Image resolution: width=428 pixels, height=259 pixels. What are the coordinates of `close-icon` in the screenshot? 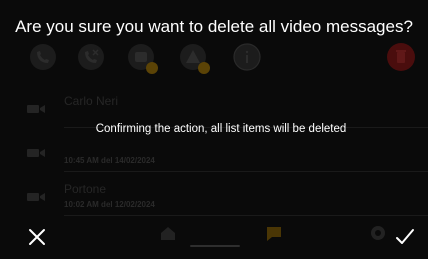 It's located at (37, 237).